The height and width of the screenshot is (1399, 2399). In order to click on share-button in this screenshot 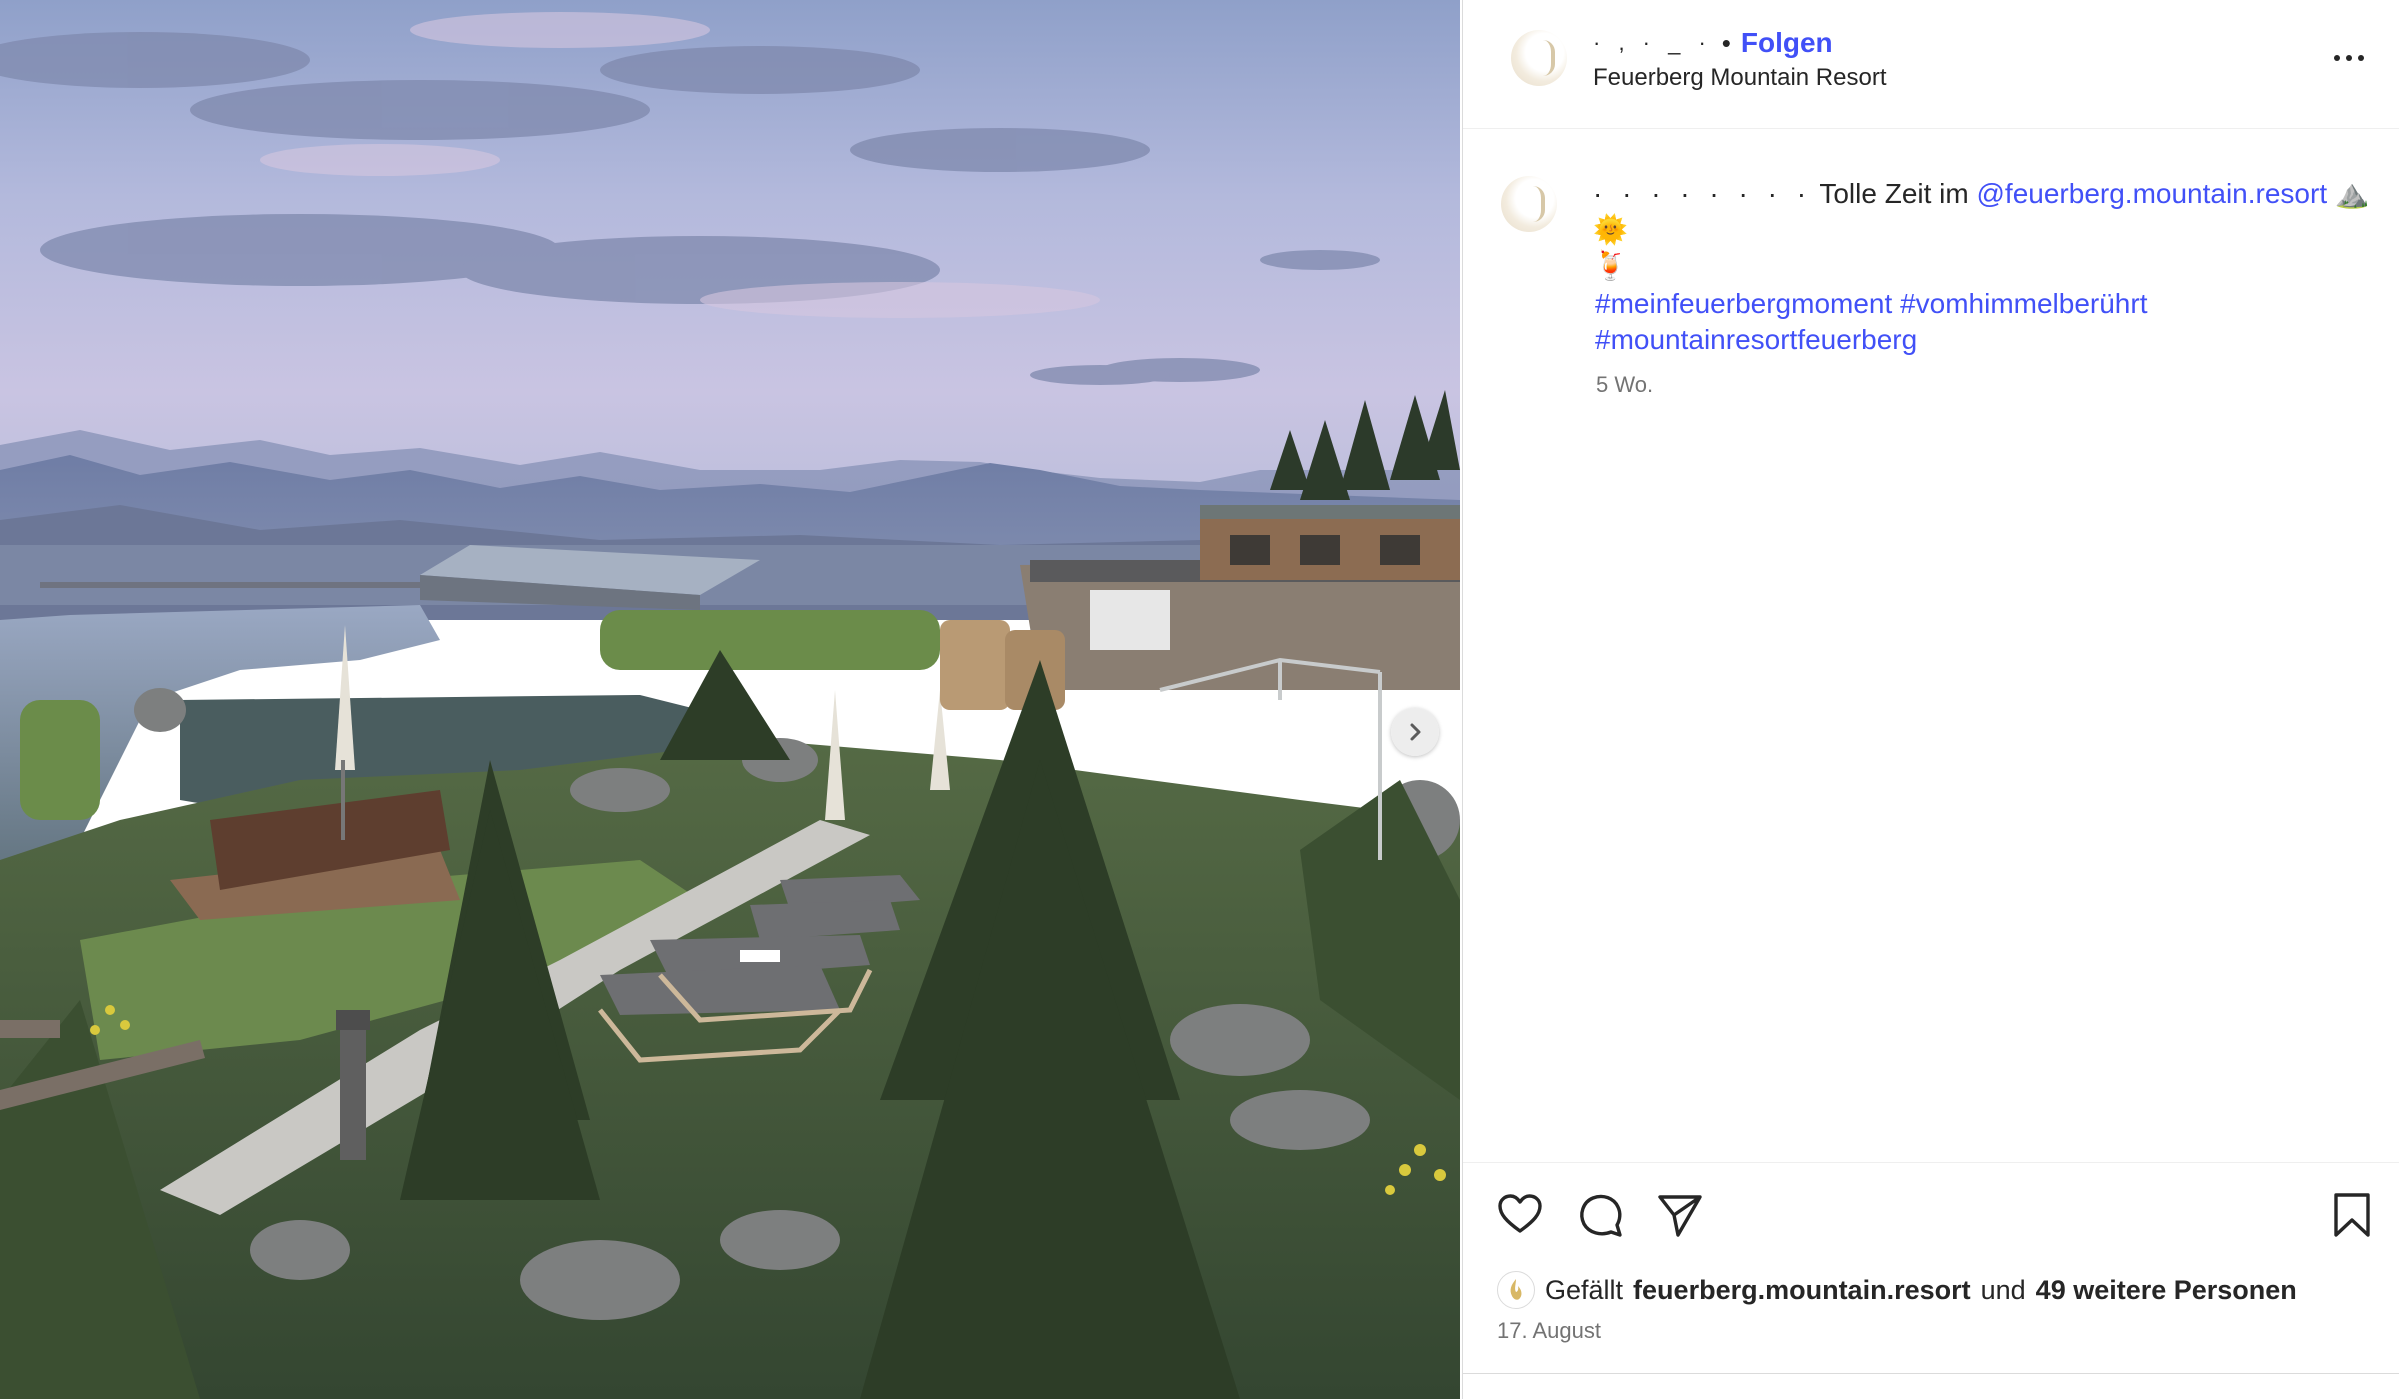, I will do `click(1680, 1215)`.